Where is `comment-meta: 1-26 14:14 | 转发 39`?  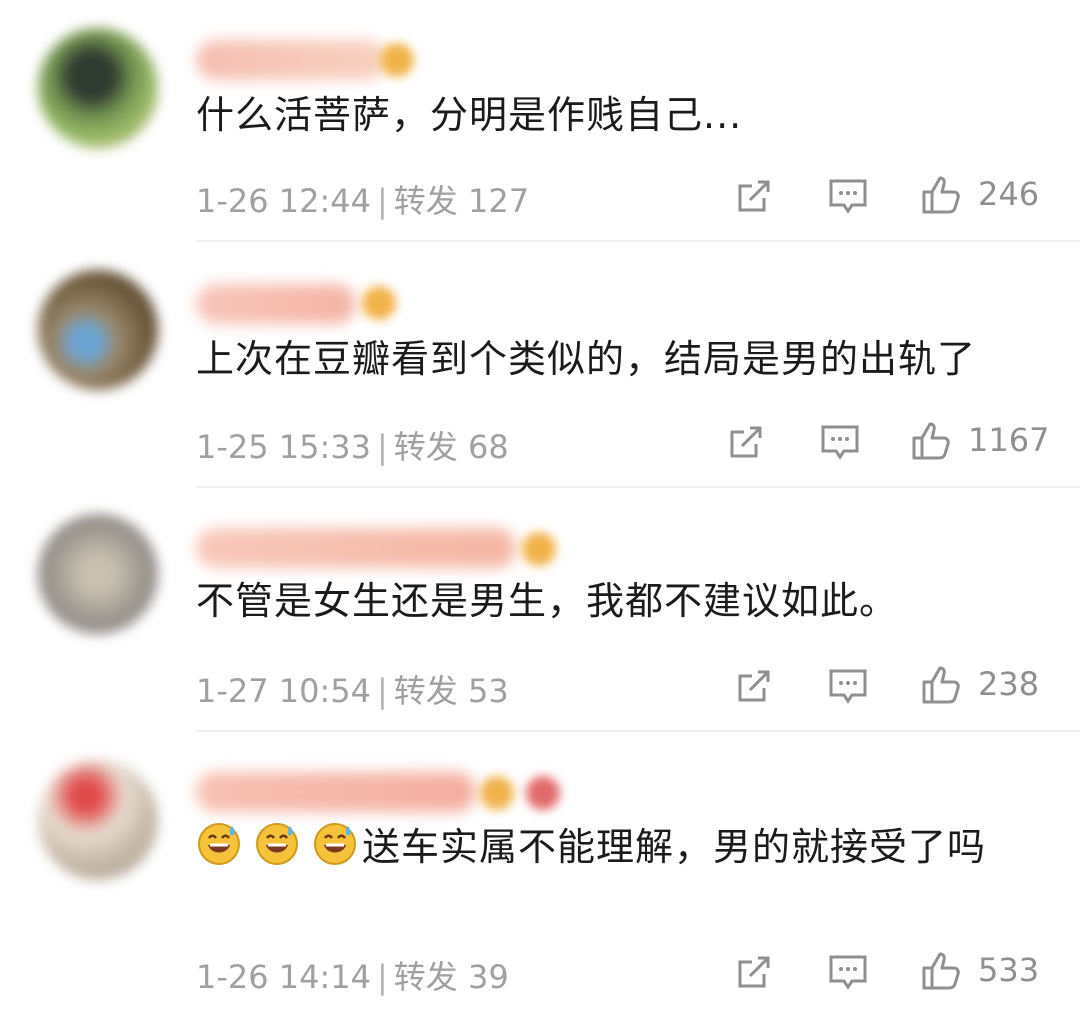 comment-meta: 1-26 14:14 | 转发 39 is located at coordinates (352, 975).